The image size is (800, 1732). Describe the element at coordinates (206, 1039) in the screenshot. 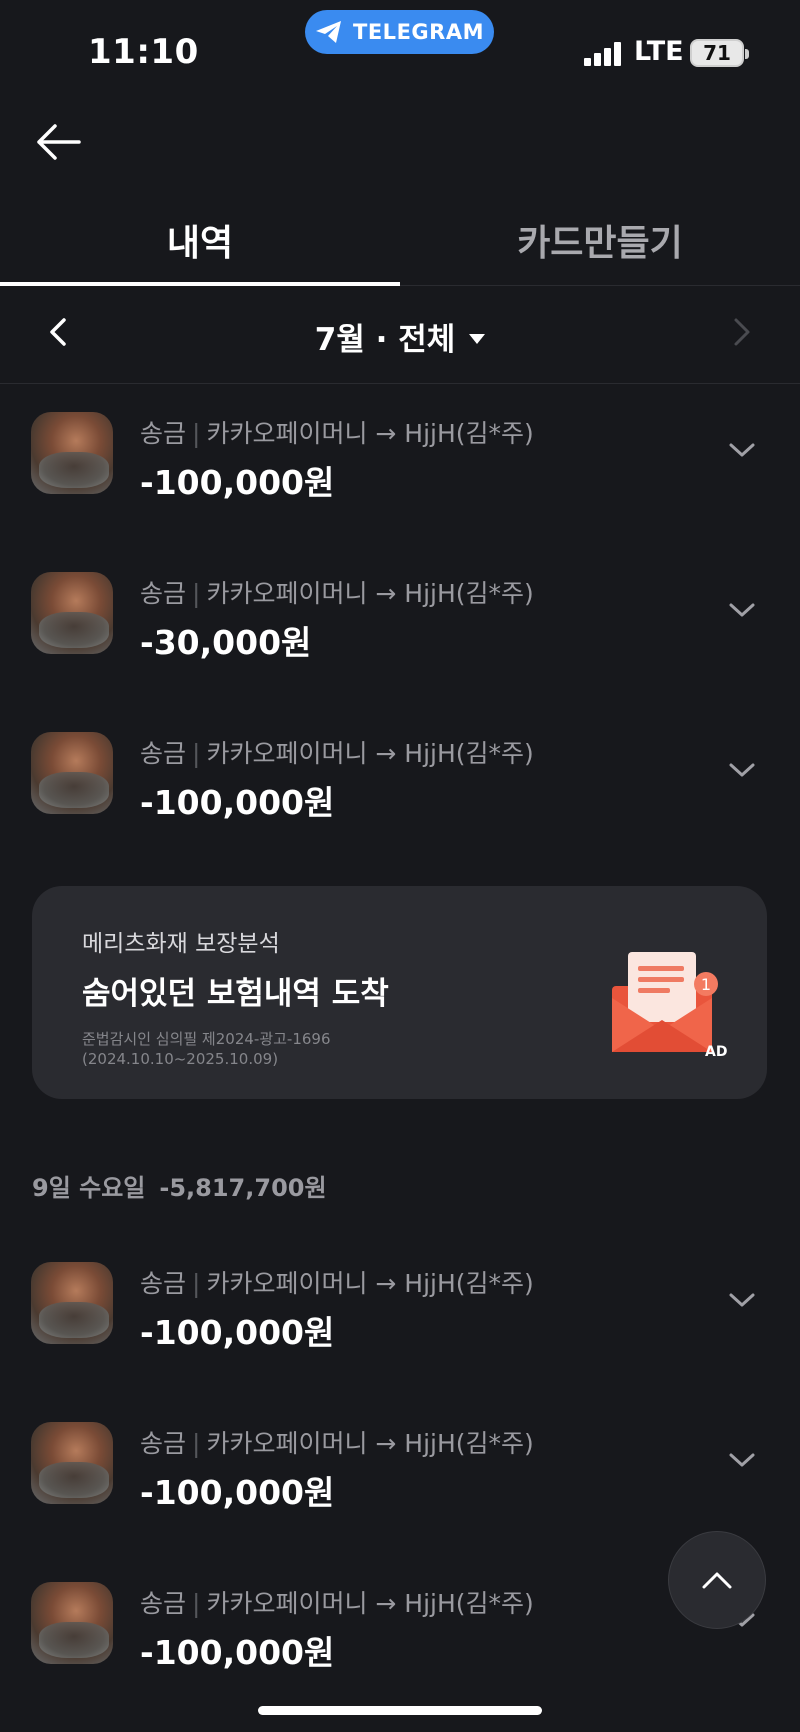

I see `ad-compliance-note: 준법감시인 심의필 제2024-광고-1696` at that location.